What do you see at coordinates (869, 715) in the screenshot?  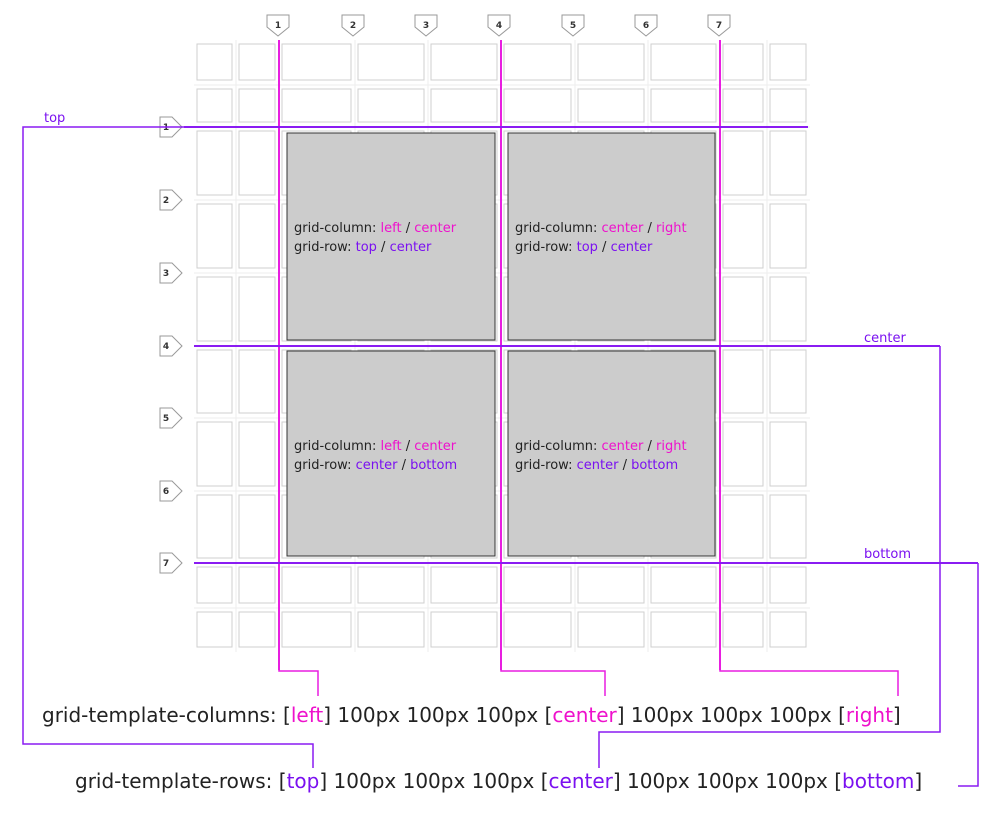 I see `line-name-token: right` at bounding box center [869, 715].